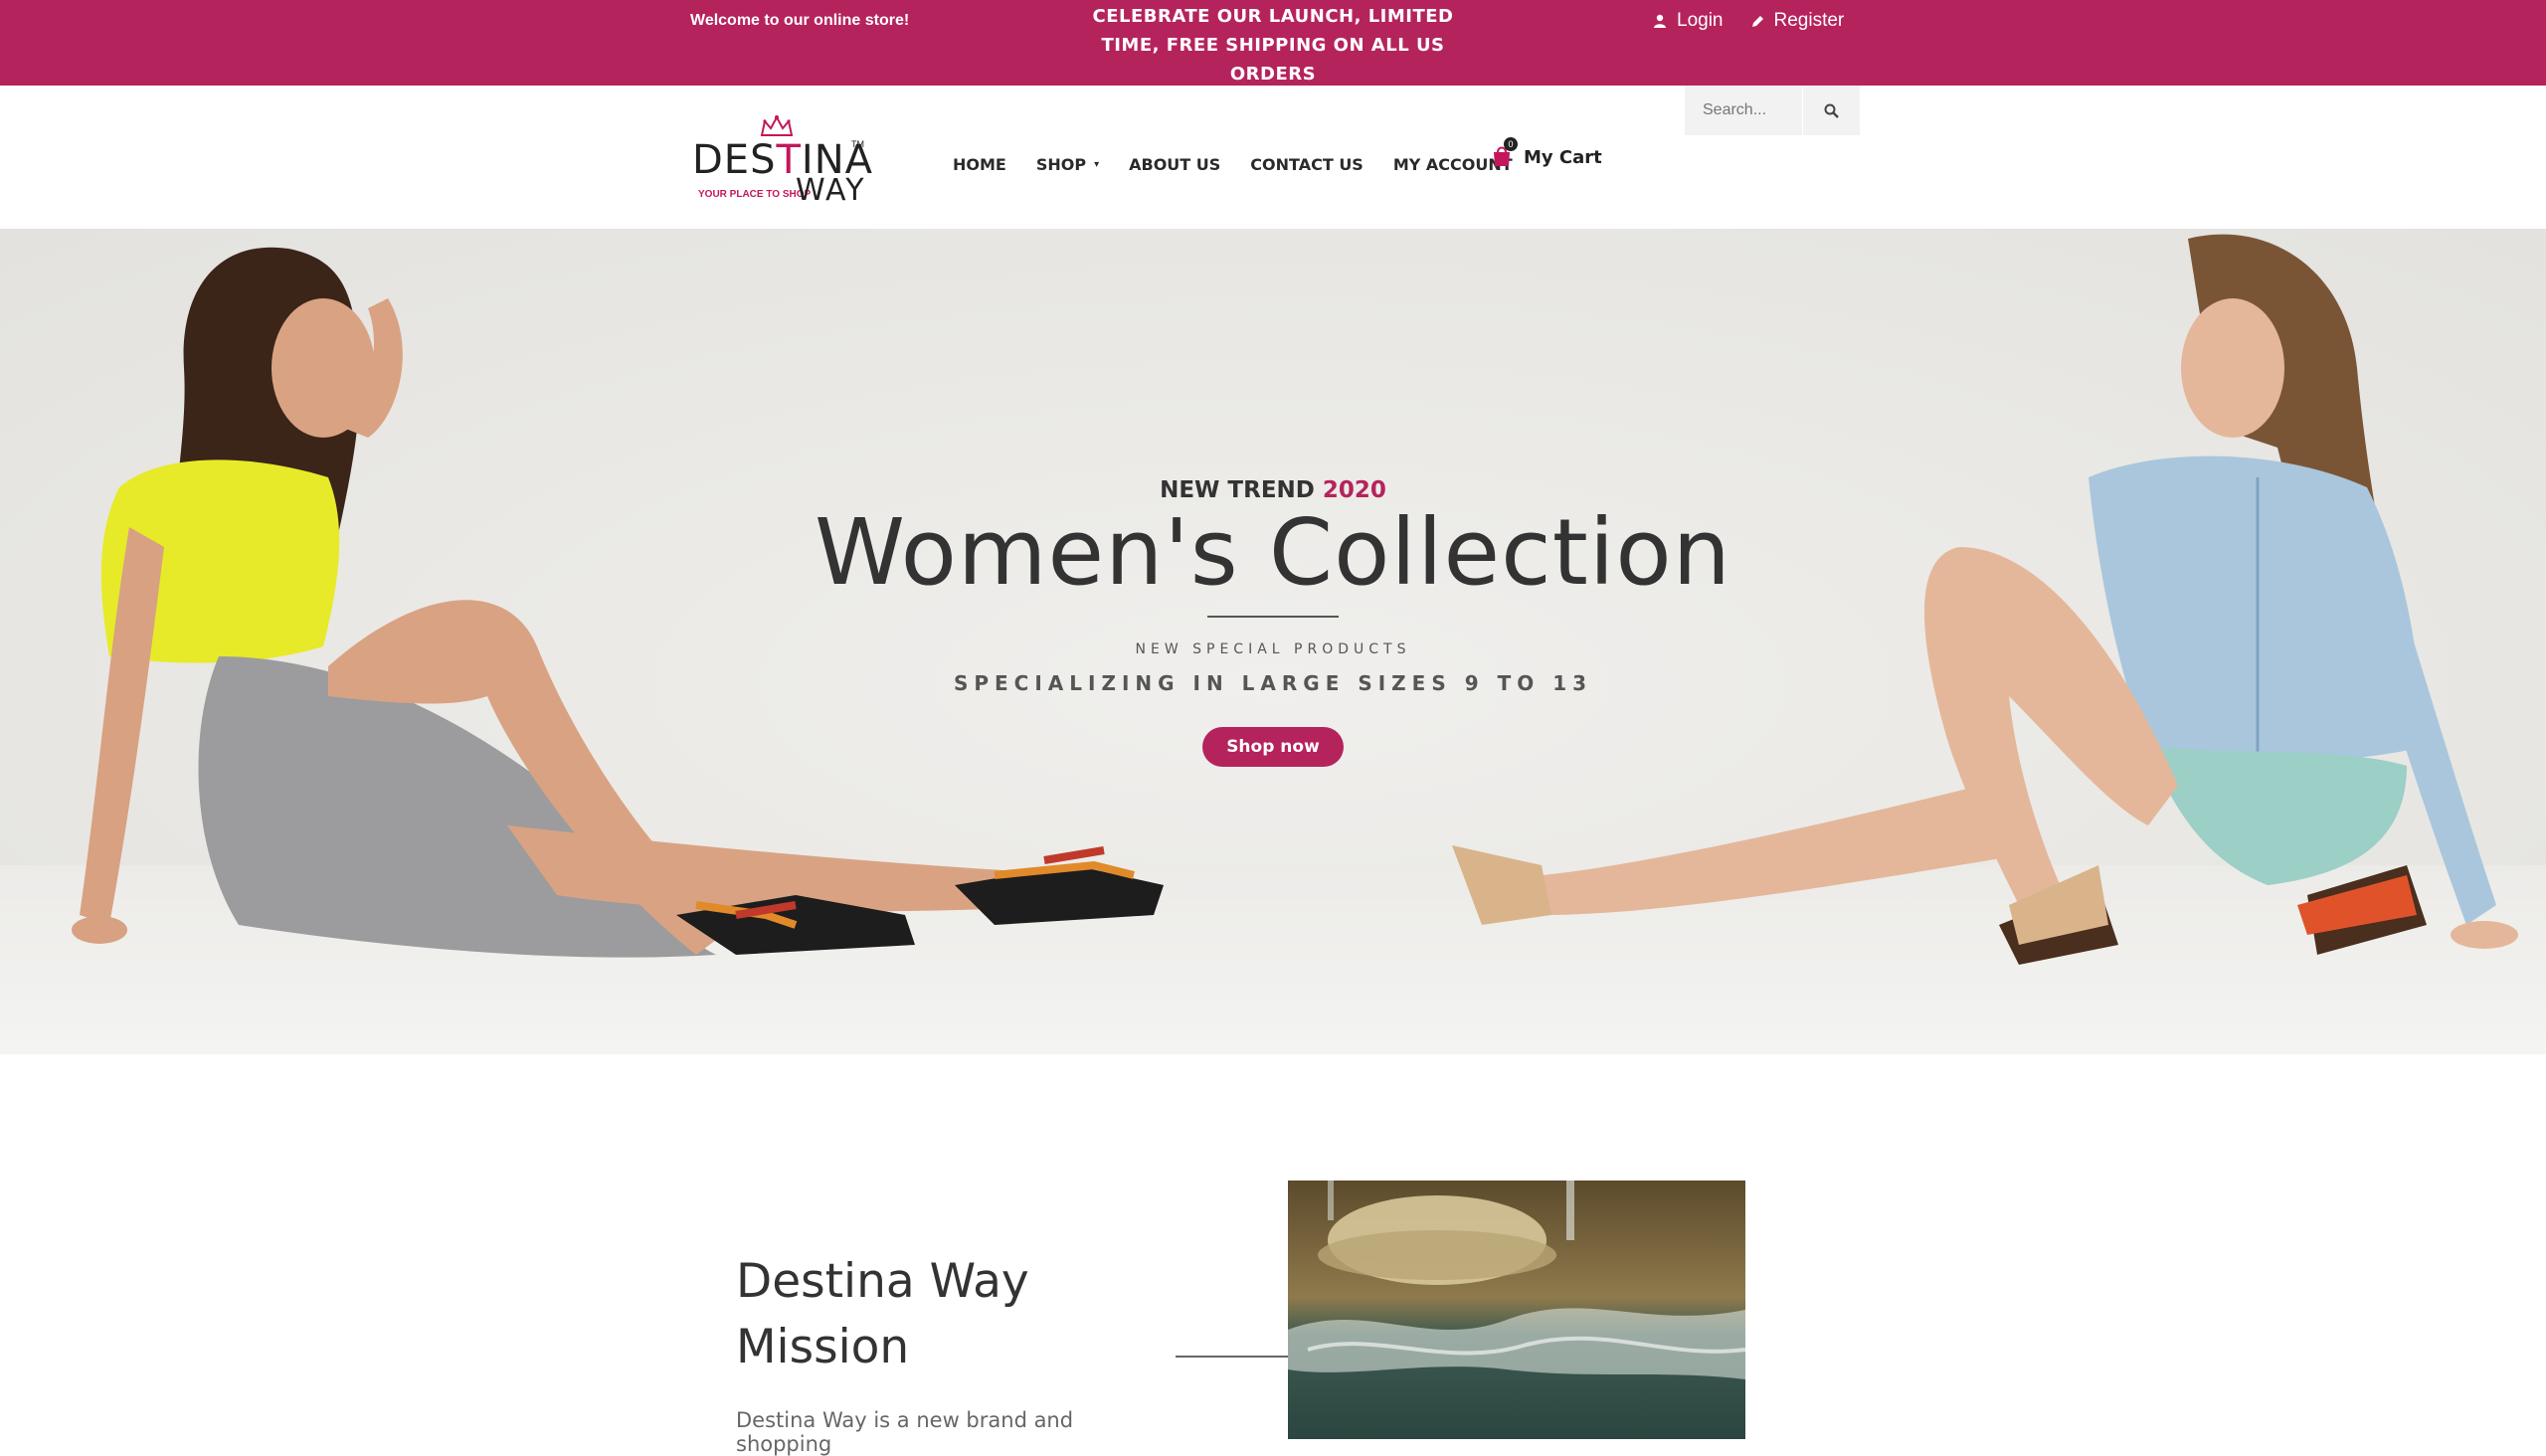  Describe the element at coordinates (857, 144) in the screenshot. I see `logo-trademark: TM` at that location.